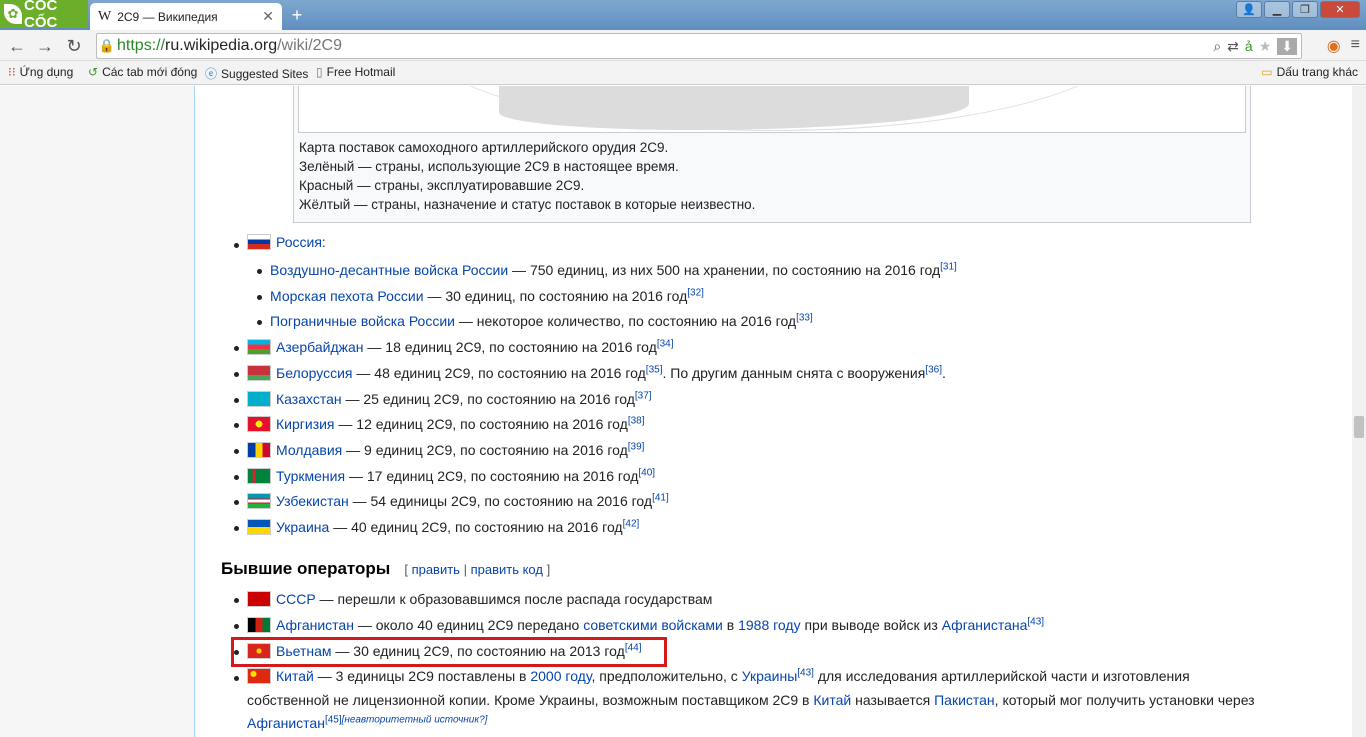  What do you see at coordinates (256, 73) in the screenshot?
I see `bookmark-suggested-sites: ⓔ Suggested Sites` at bounding box center [256, 73].